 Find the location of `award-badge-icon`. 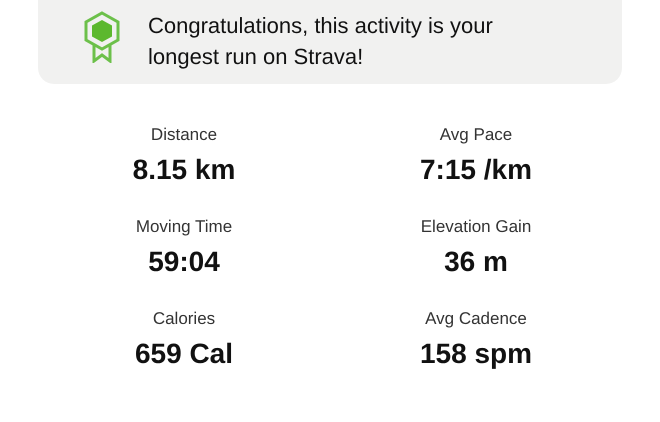

award-badge-icon is located at coordinates (102, 37).